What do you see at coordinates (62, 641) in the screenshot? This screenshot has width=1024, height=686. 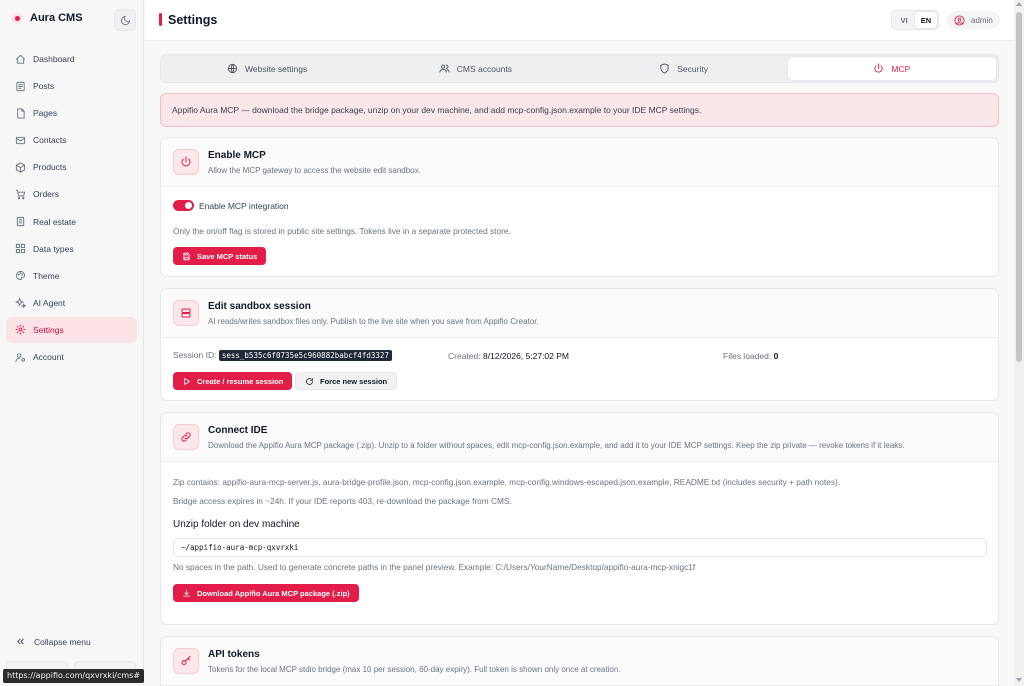 I see `collapse-menu-label: Collapse menu` at bounding box center [62, 641].